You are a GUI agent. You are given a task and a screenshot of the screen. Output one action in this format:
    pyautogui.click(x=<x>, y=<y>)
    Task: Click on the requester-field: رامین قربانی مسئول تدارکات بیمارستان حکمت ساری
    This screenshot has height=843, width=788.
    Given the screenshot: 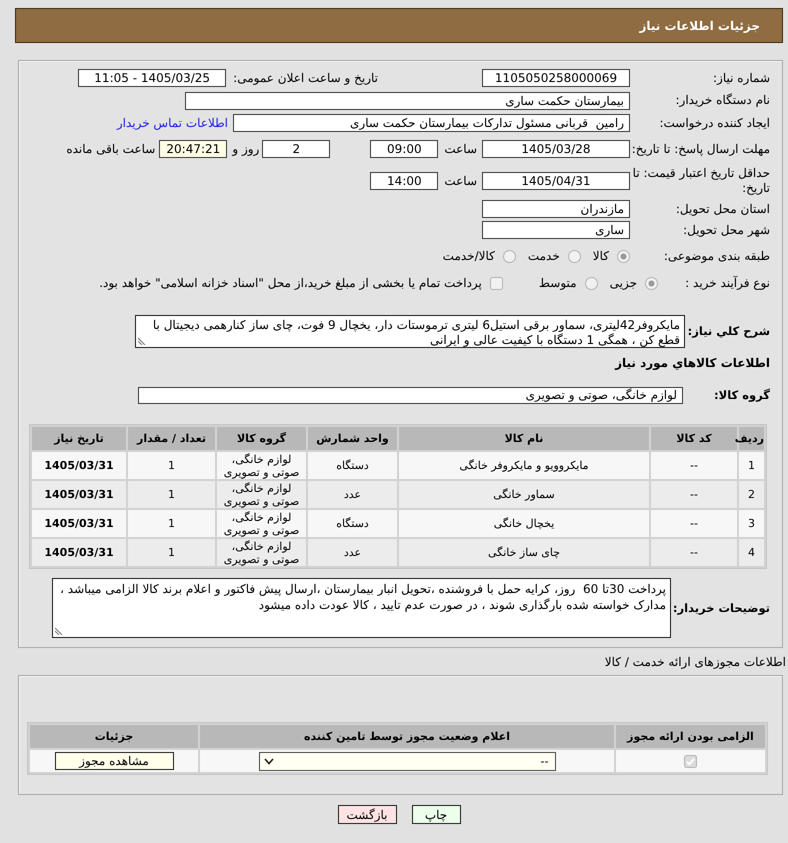 What is the action you would take?
    pyautogui.click(x=431, y=123)
    